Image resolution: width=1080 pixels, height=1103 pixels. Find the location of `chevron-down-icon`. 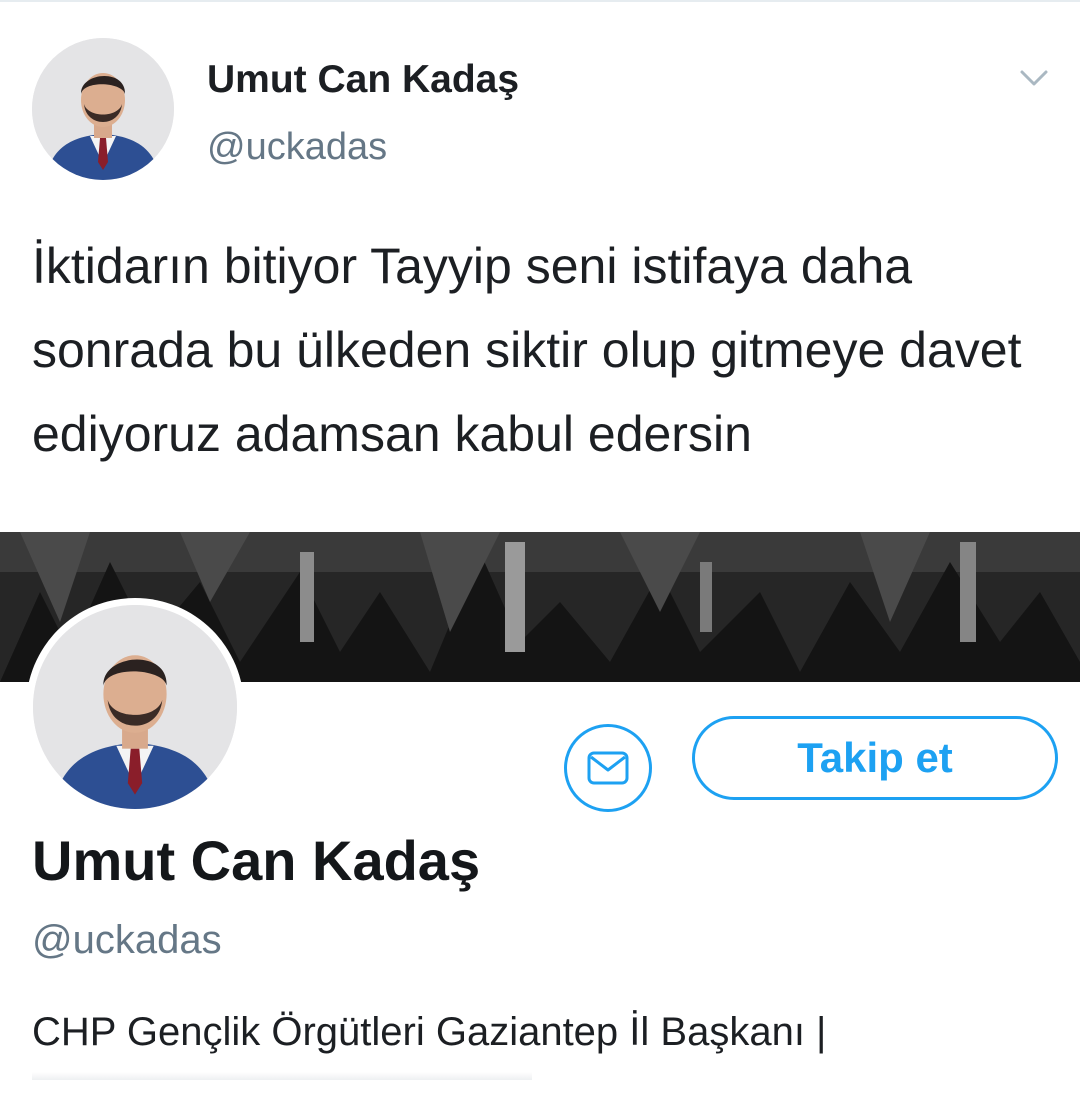

chevron-down-icon is located at coordinates (1034, 78).